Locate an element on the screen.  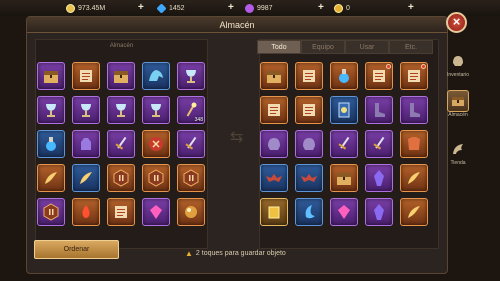
add-gold-button: + is located at coordinates (141, 7).